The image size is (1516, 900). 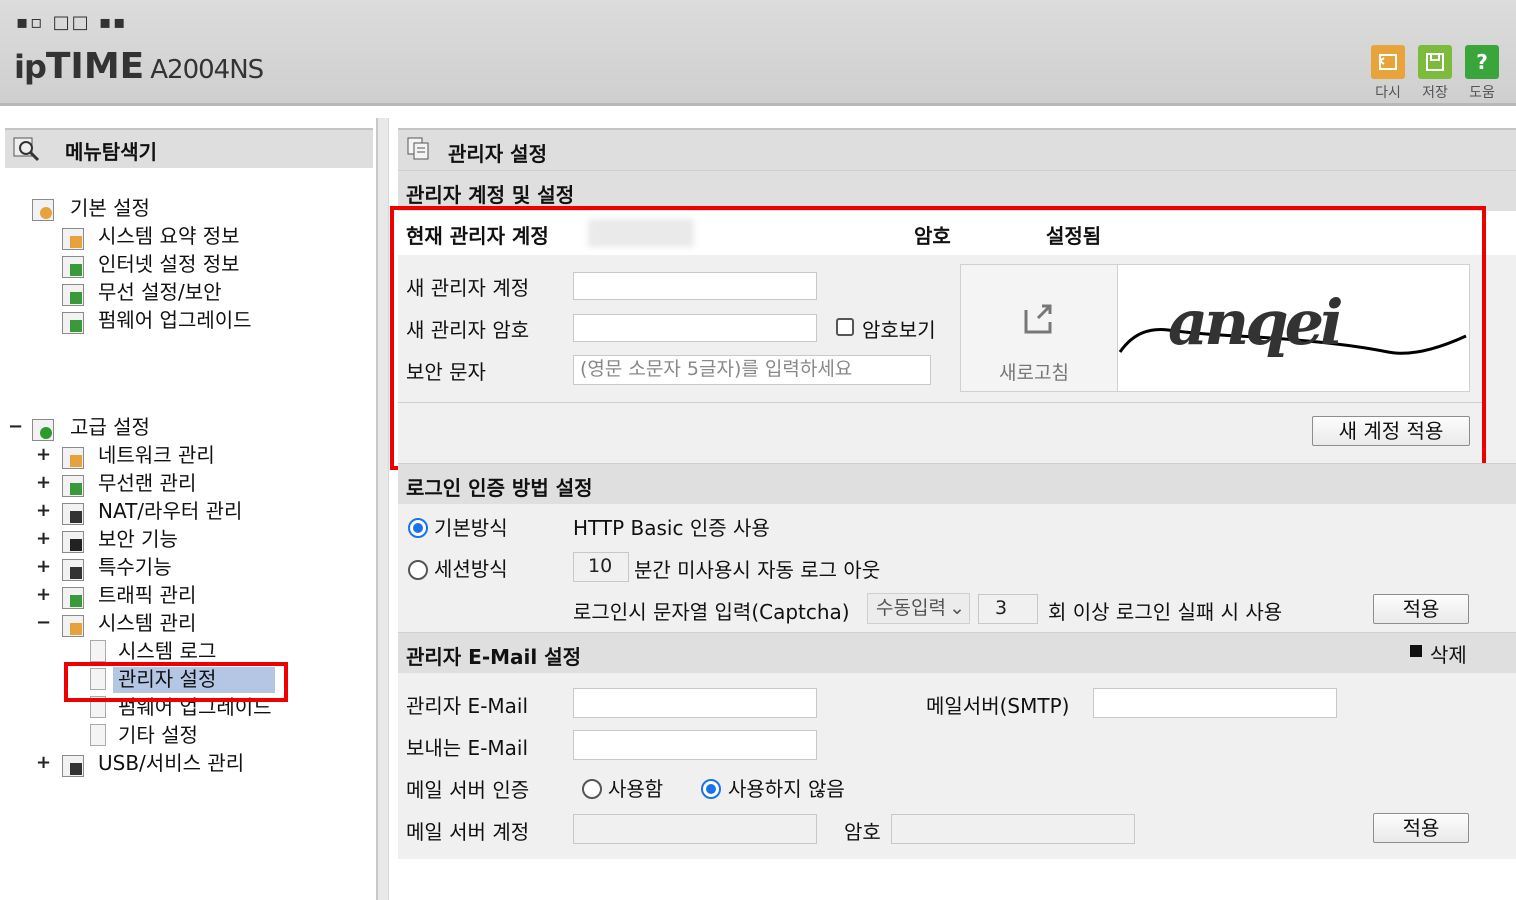 I want to click on upgrade-icon, so click(x=73, y=323).